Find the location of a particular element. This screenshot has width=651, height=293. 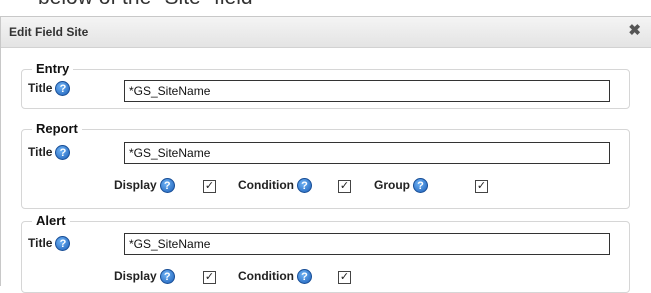

entry-title-label: Title? is located at coordinates (49, 89).